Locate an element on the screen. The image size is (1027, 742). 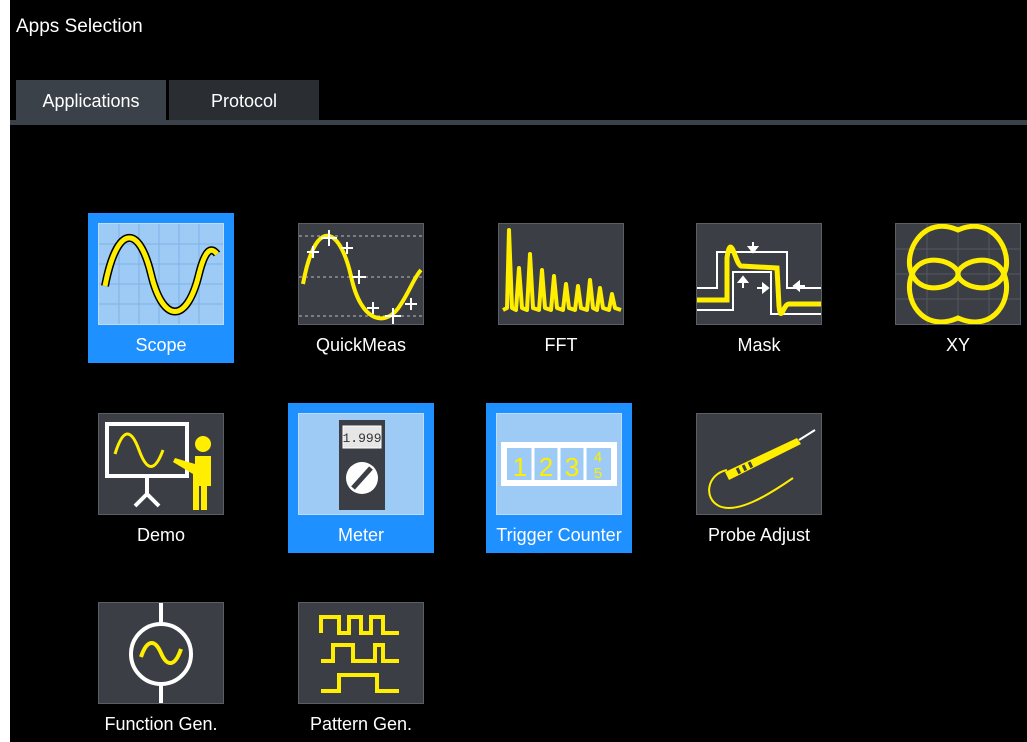
meter-icon: 1.999 is located at coordinates (361, 464).